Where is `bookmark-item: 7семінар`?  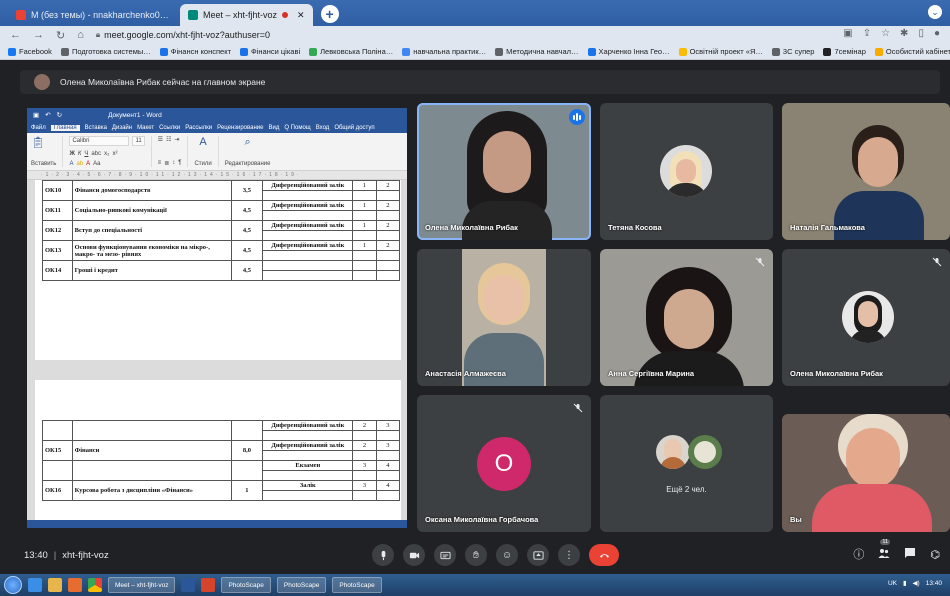 bookmark-item: 7семінар is located at coordinates (844, 51).